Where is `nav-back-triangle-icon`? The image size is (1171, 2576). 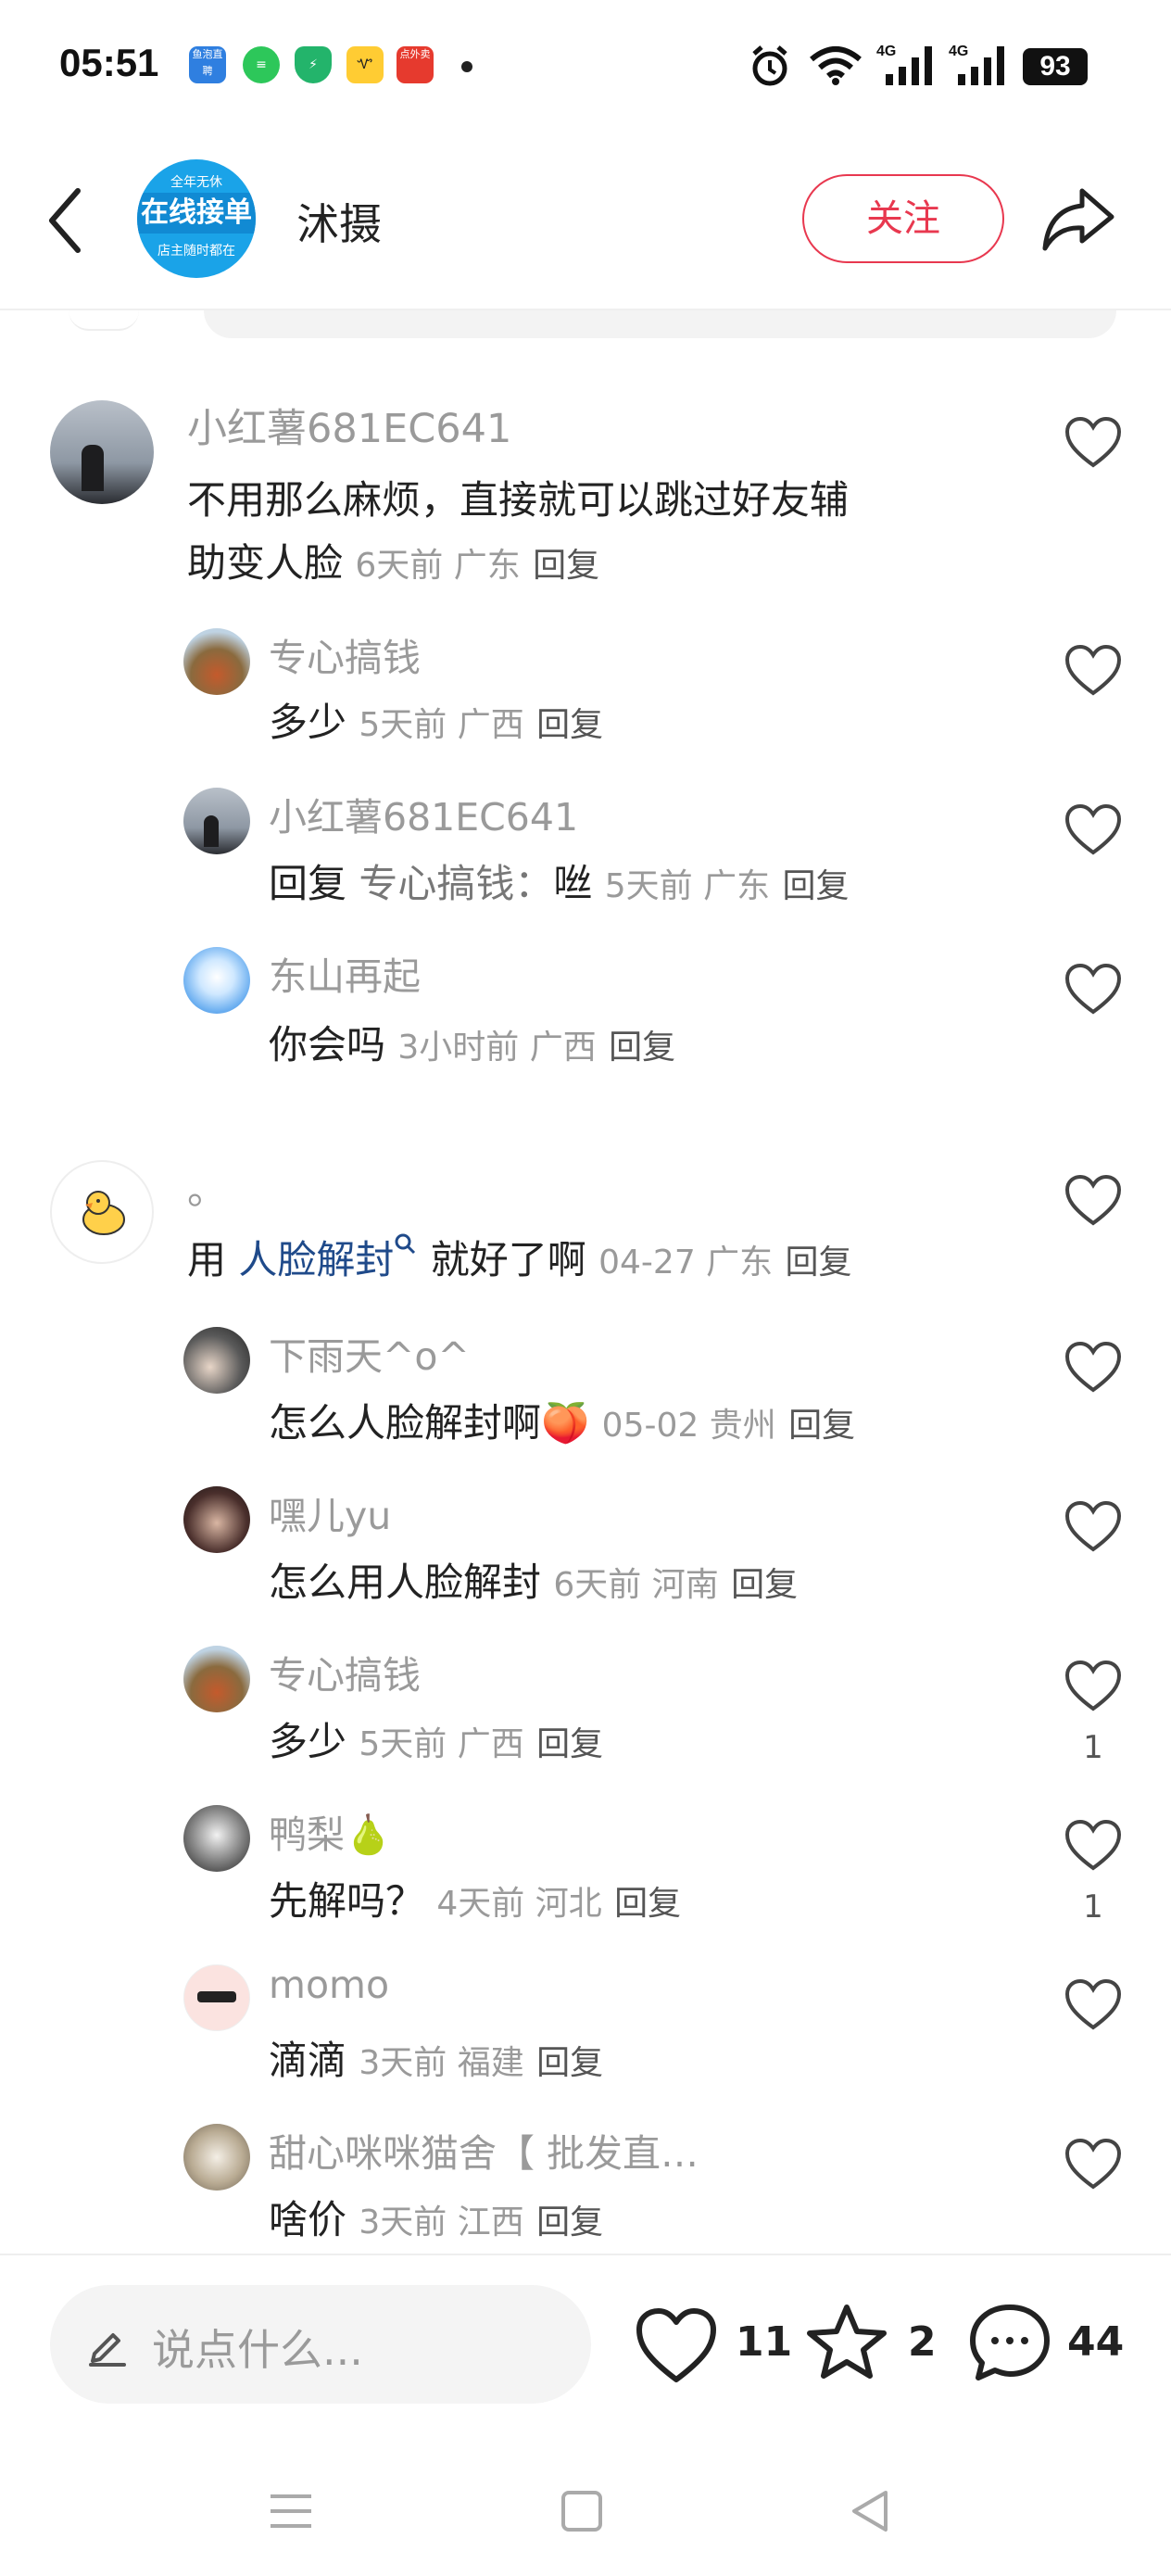 nav-back-triangle-icon is located at coordinates (871, 2511).